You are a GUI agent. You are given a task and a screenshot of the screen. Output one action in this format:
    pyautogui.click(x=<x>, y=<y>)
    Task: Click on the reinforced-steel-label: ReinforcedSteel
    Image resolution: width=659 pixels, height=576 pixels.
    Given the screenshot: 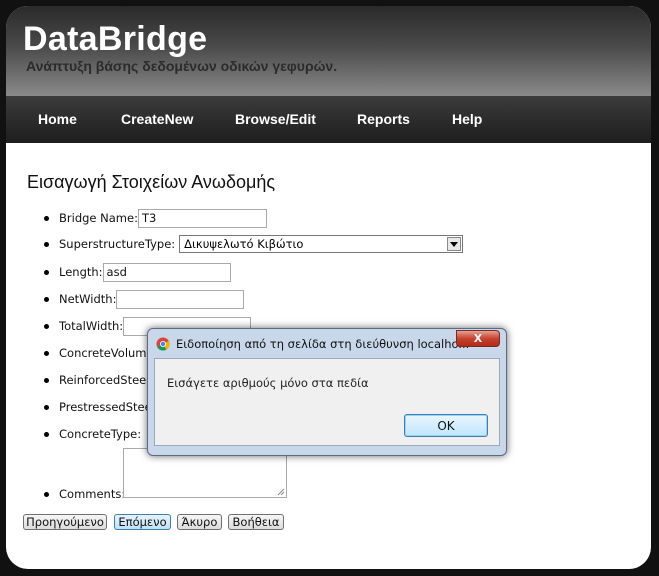 What is the action you would take?
    pyautogui.click(x=104, y=380)
    